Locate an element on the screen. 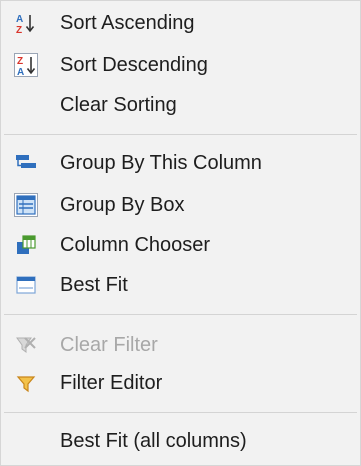 This screenshot has width=361, height=466. menu-item-column-chooser: Column Chooser is located at coordinates (180, 245).